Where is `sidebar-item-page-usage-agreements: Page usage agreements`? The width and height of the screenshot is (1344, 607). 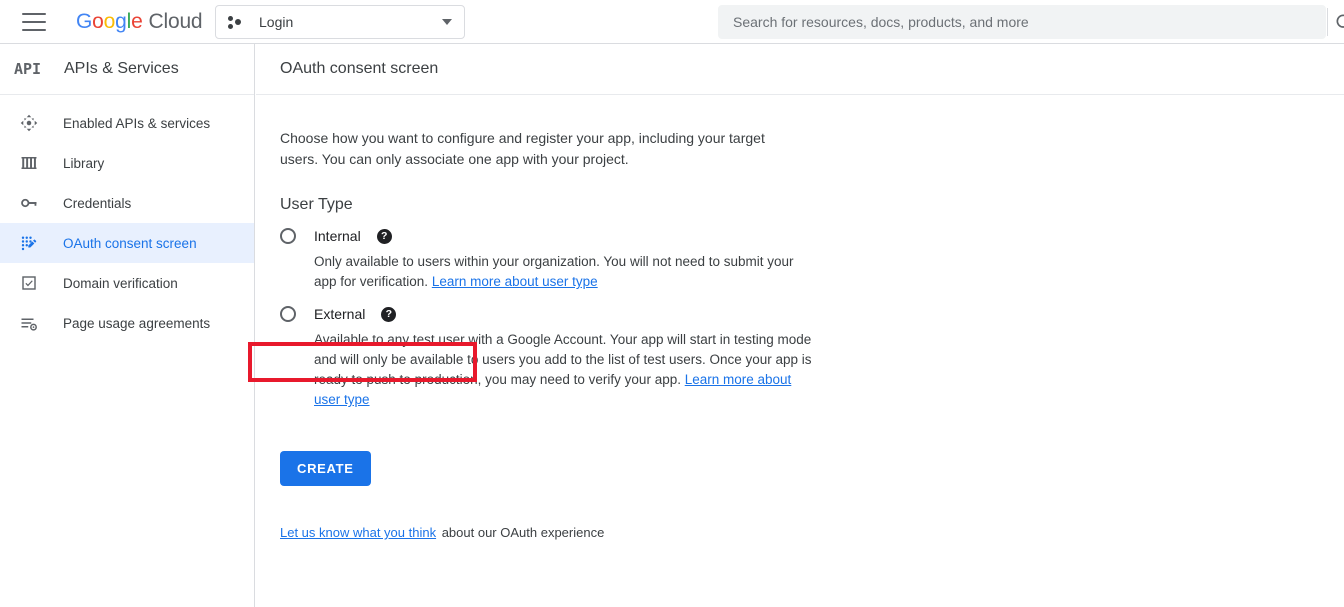 sidebar-item-page-usage-agreements: Page usage agreements is located at coordinates (127, 323).